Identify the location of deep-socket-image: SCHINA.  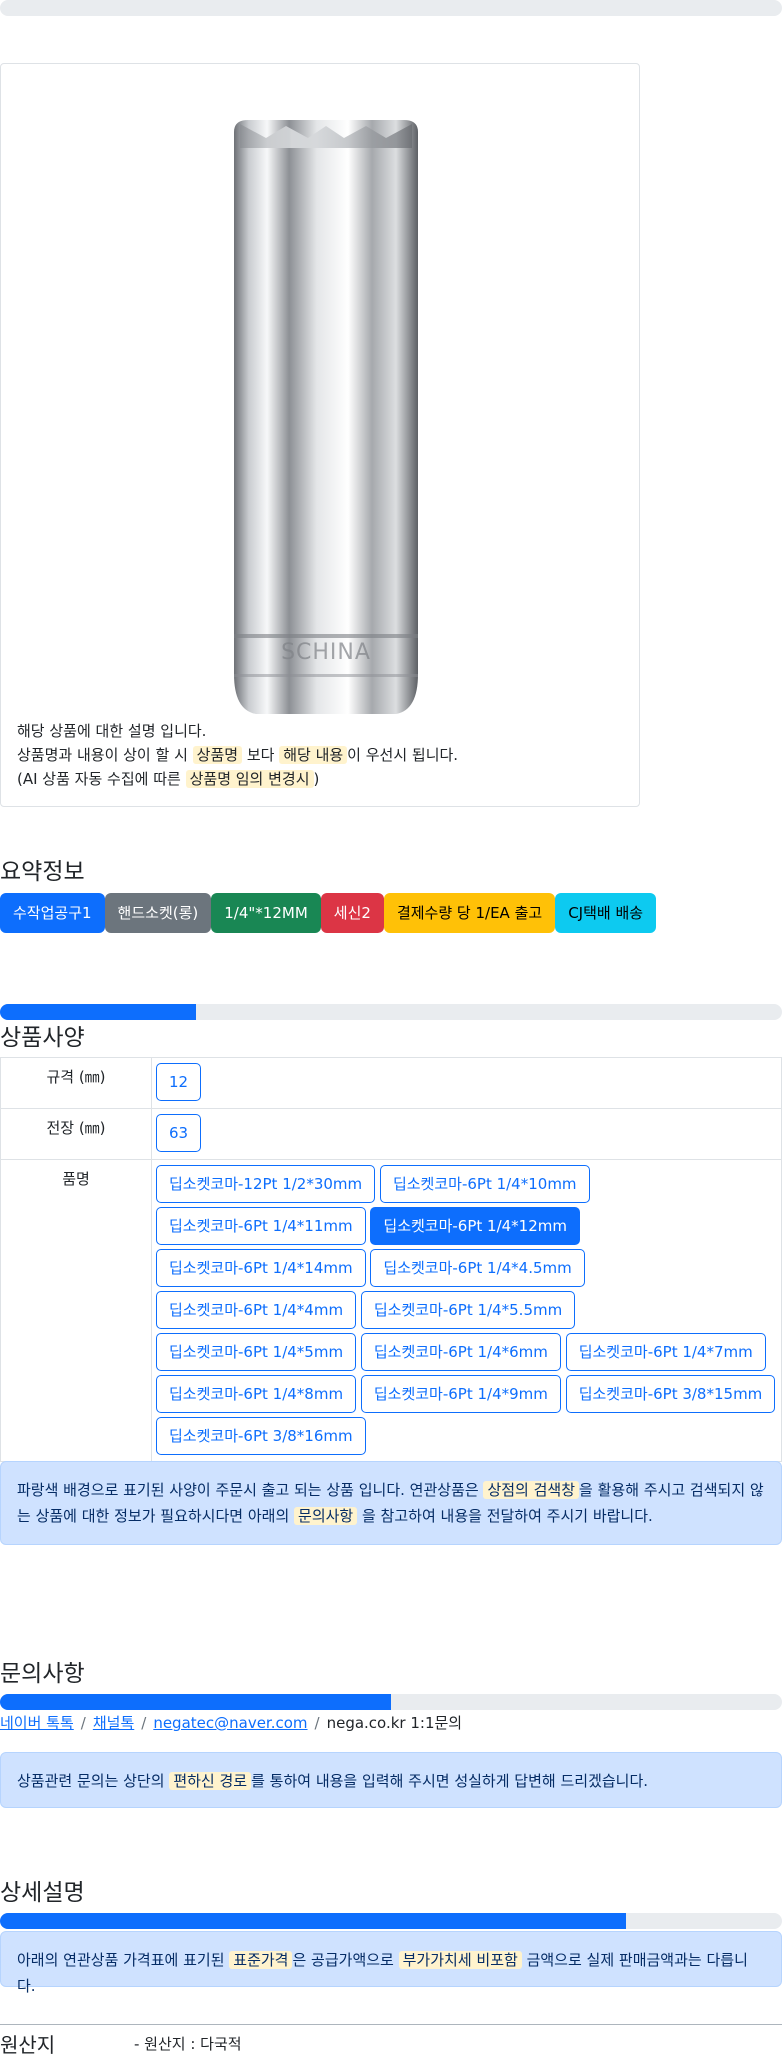
(326, 417).